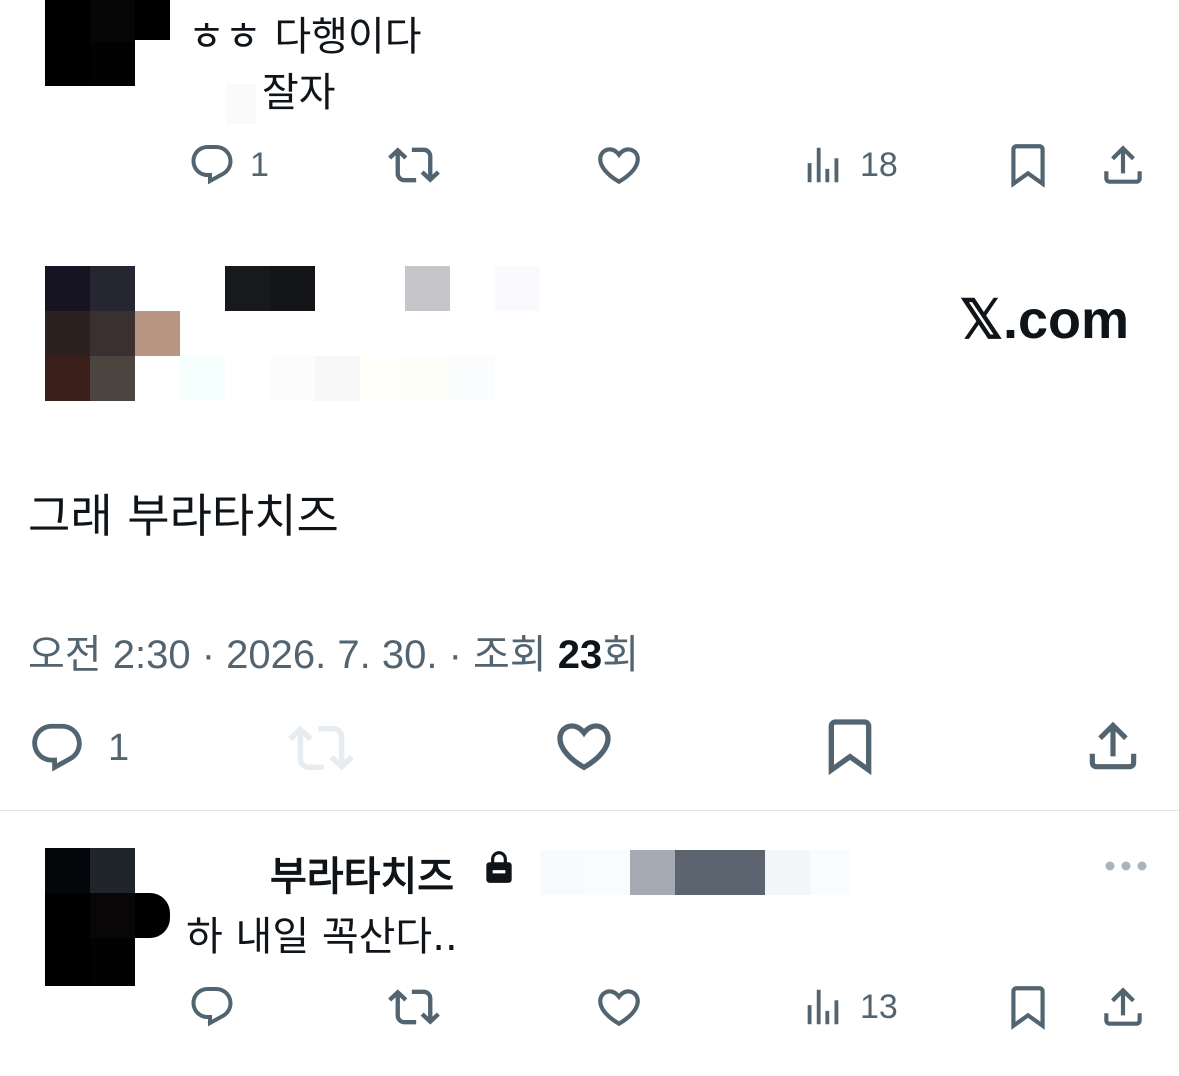 The width and height of the screenshot is (1179, 1076). What do you see at coordinates (107, 44) in the screenshot?
I see `reply-avatar-top` at bounding box center [107, 44].